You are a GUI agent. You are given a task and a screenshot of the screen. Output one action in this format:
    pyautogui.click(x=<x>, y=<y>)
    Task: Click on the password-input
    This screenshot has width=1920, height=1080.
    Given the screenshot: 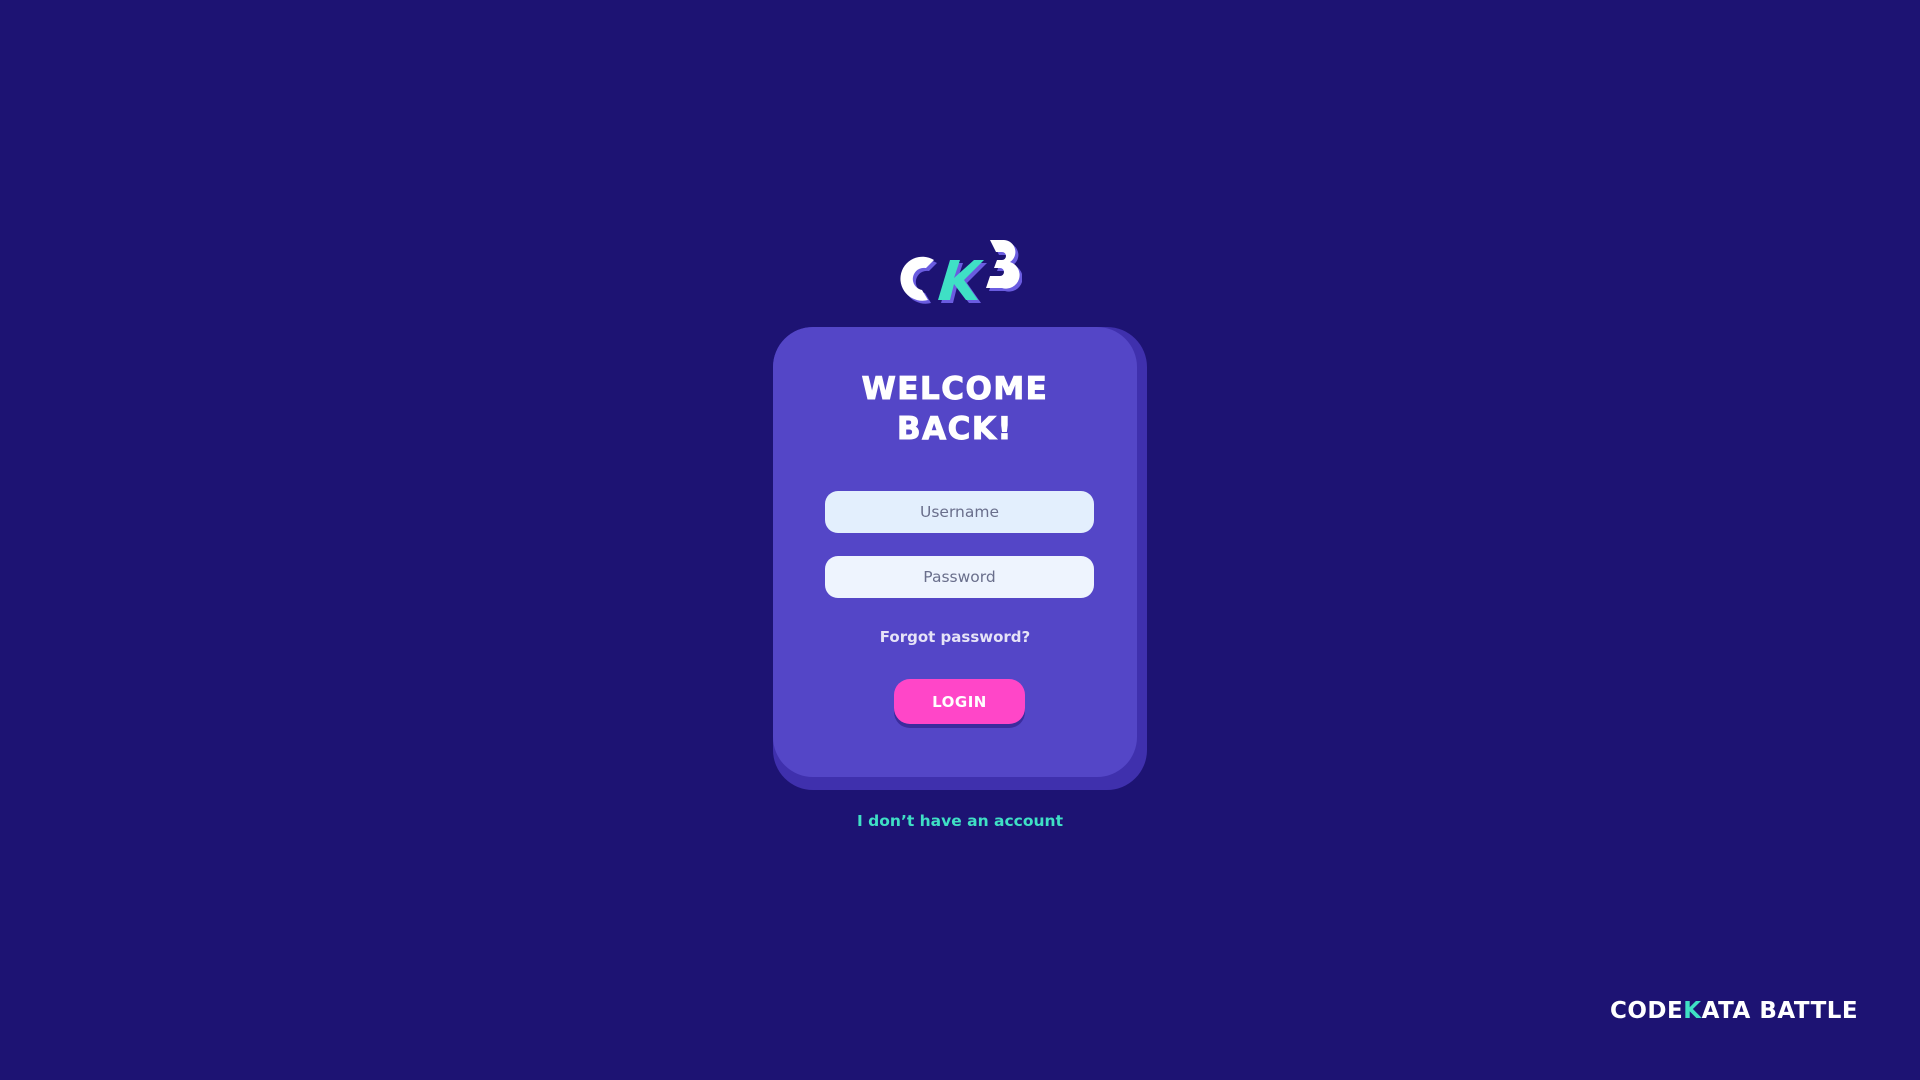 What is the action you would take?
    pyautogui.click(x=959, y=577)
    